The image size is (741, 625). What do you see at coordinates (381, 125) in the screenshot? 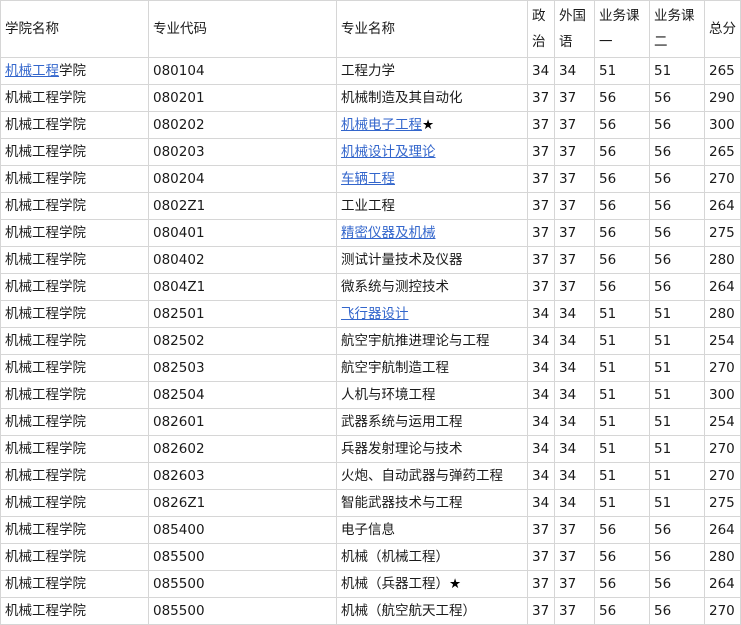
I see `major-link: 机械电子工程` at bounding box center [381, 125].